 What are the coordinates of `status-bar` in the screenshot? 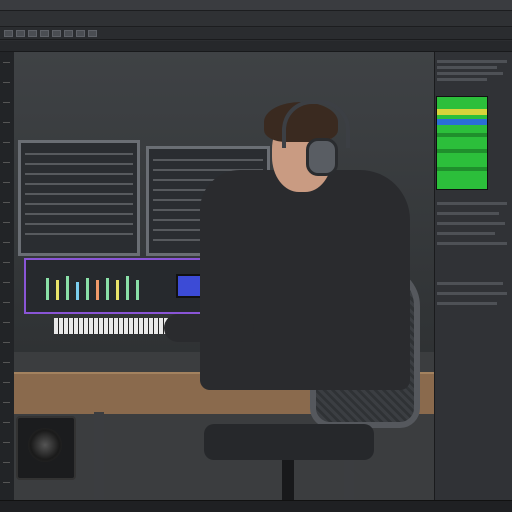 It's located at (256, 506).